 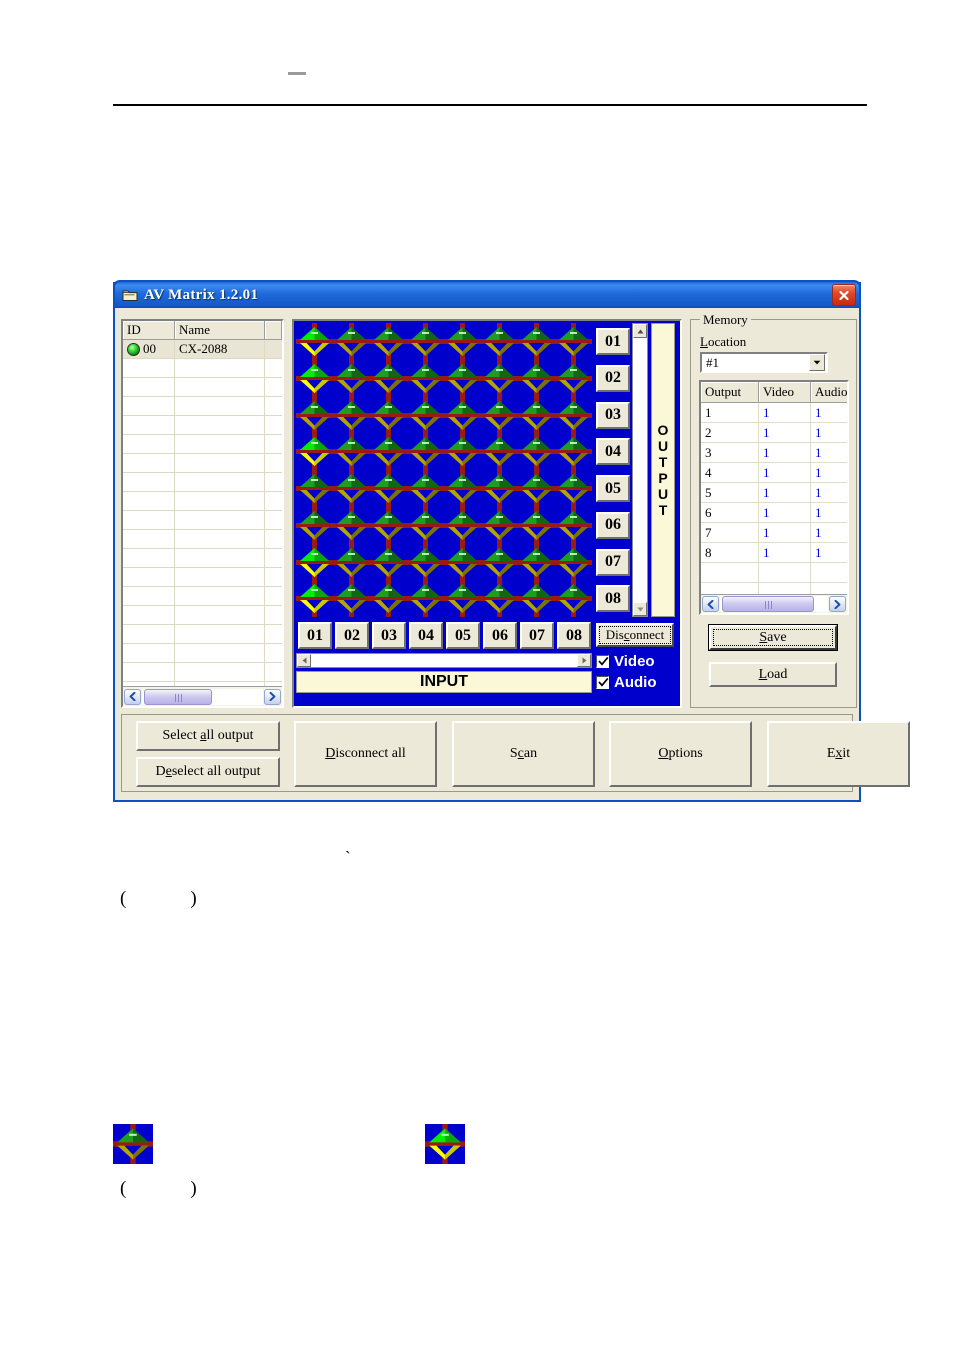 I want to click on save-button: Save, so click(x=773, y=637).